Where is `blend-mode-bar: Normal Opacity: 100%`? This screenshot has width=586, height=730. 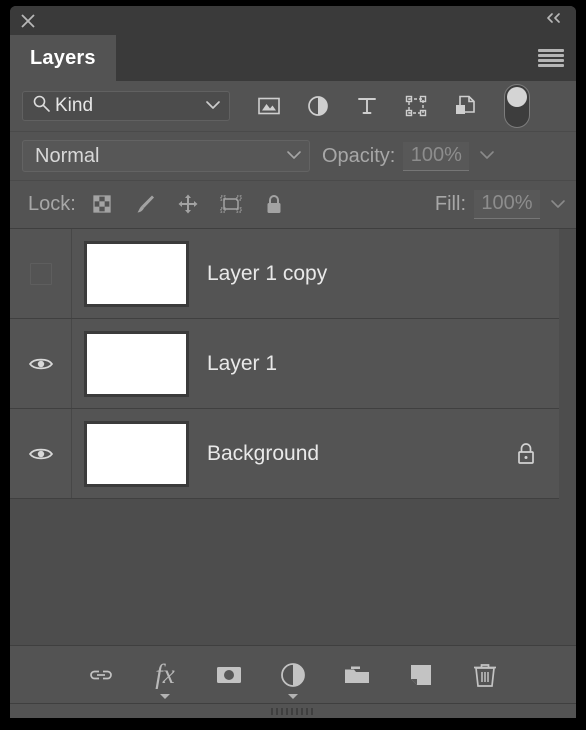
blend-mode-bar: Normal Opacity: 100% is located at coordinates (293, 155).